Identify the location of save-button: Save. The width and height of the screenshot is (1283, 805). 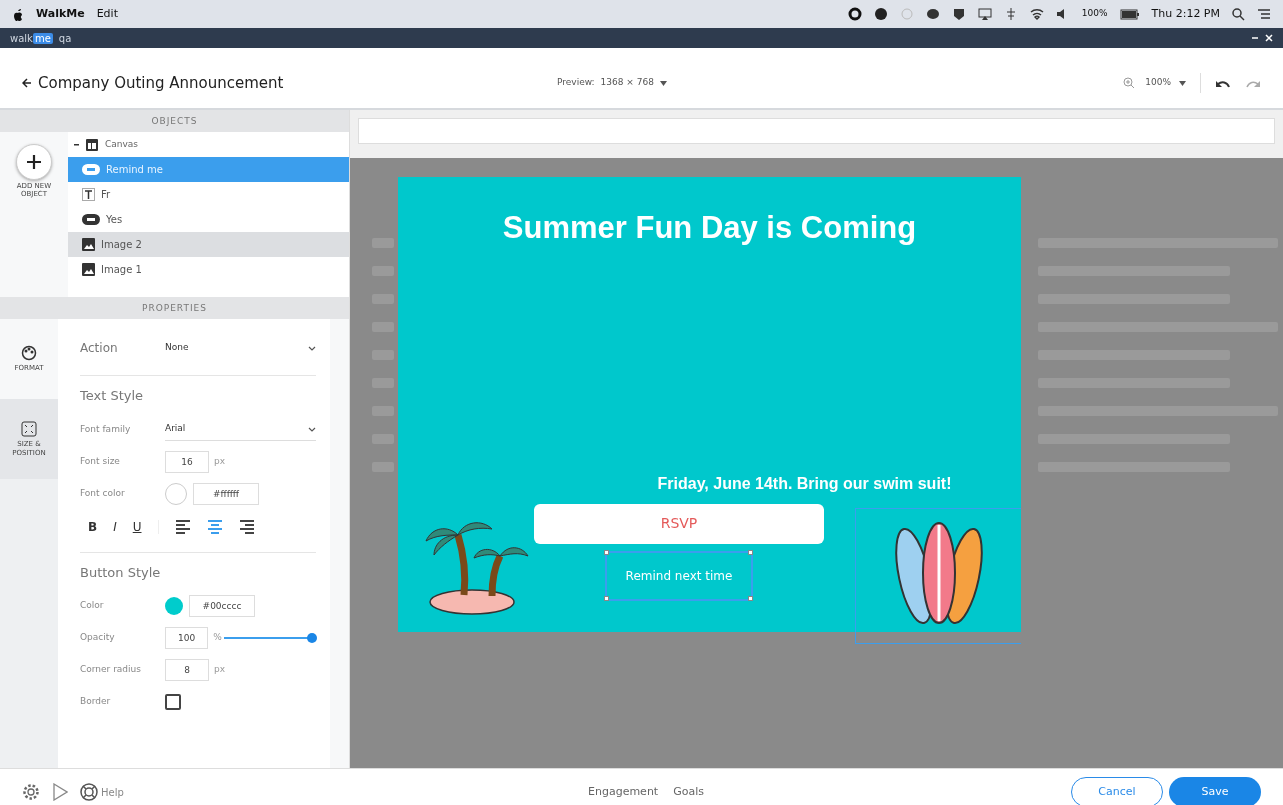
(1215, 791).